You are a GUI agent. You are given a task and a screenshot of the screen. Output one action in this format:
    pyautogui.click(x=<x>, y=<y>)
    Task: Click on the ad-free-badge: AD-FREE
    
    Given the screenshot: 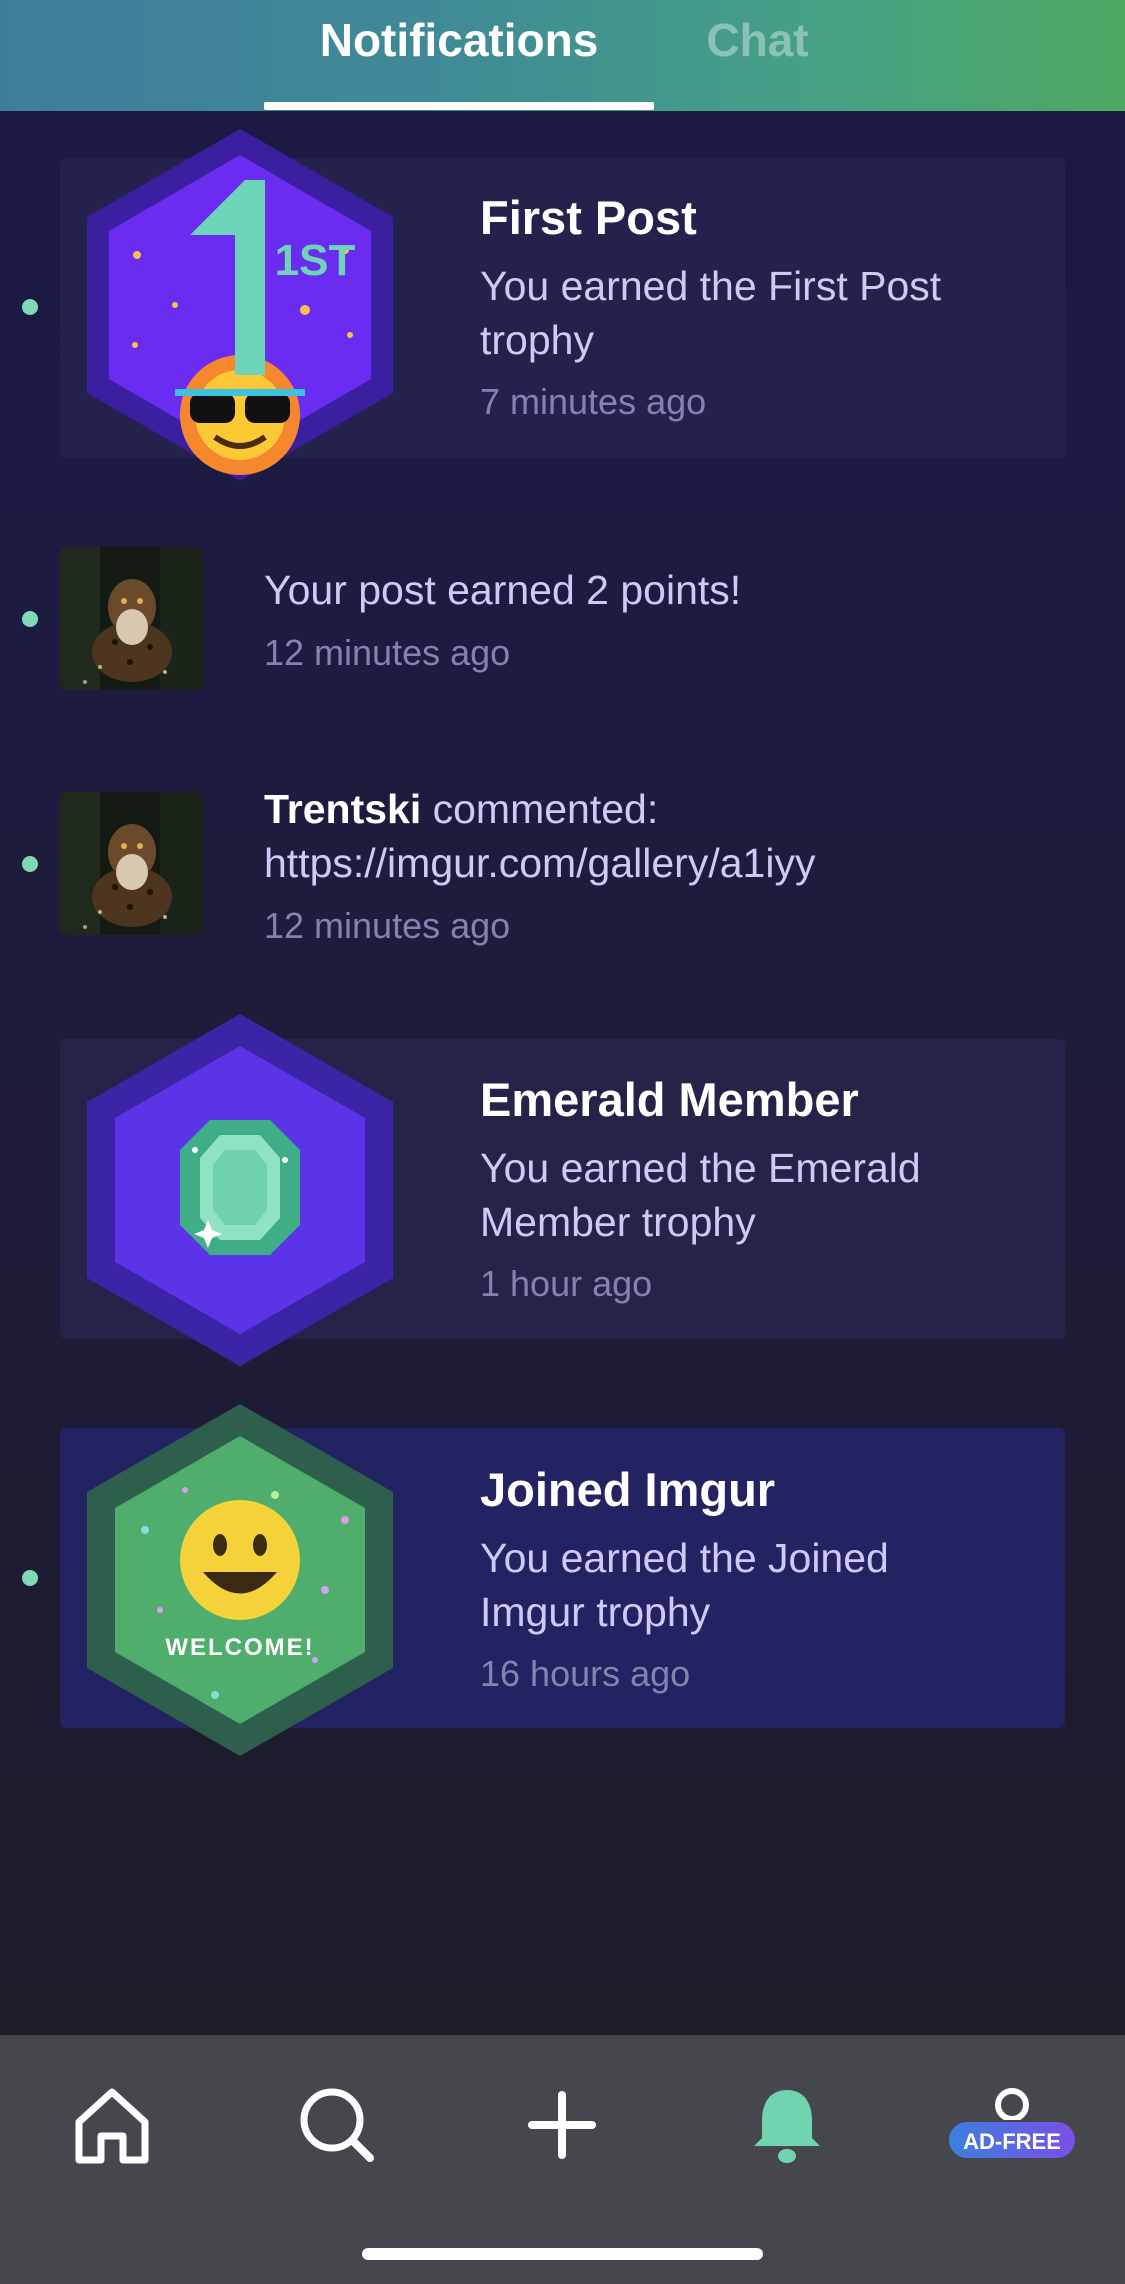 What is the action you would take?
    pyautogui.click(x=1012, y=2140)
    